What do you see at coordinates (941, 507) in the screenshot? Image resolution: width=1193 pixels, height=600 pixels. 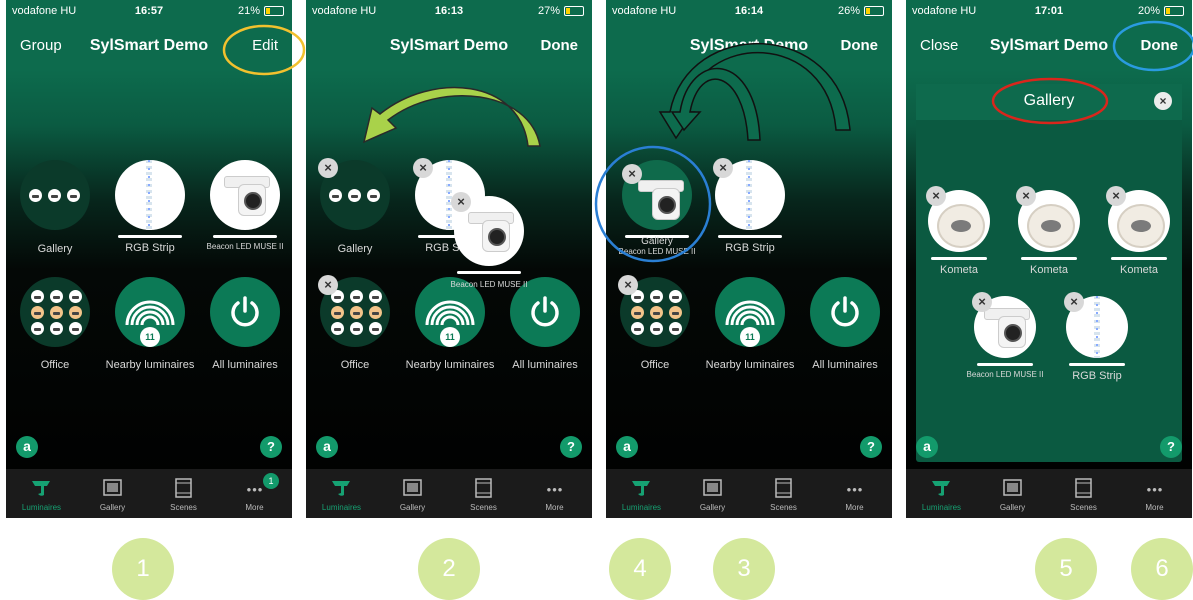 I see `tab-label: Luminaires` at bounding box center [941, 507].